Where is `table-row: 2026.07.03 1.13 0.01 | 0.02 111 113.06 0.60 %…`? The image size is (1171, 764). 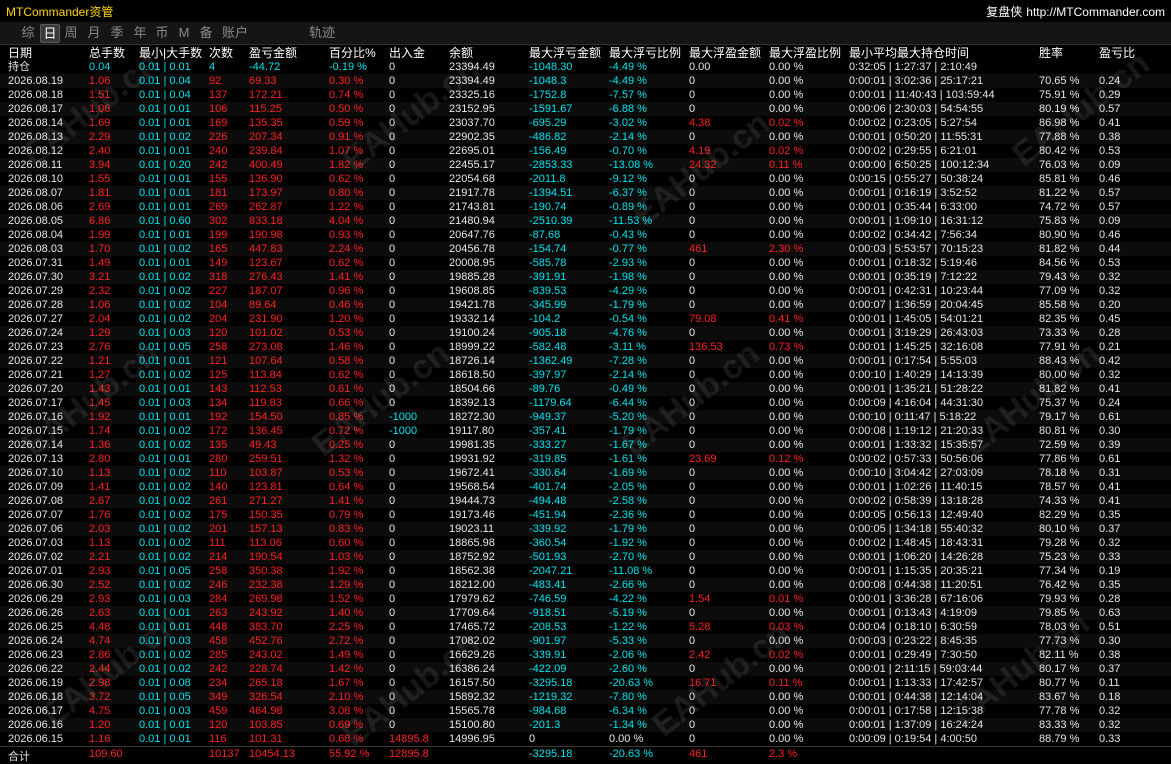 table-row: 2026.07.03 1.13 0.01 | 0.02 111 113.06 0.60 %… is located at coordinates (585, 543).